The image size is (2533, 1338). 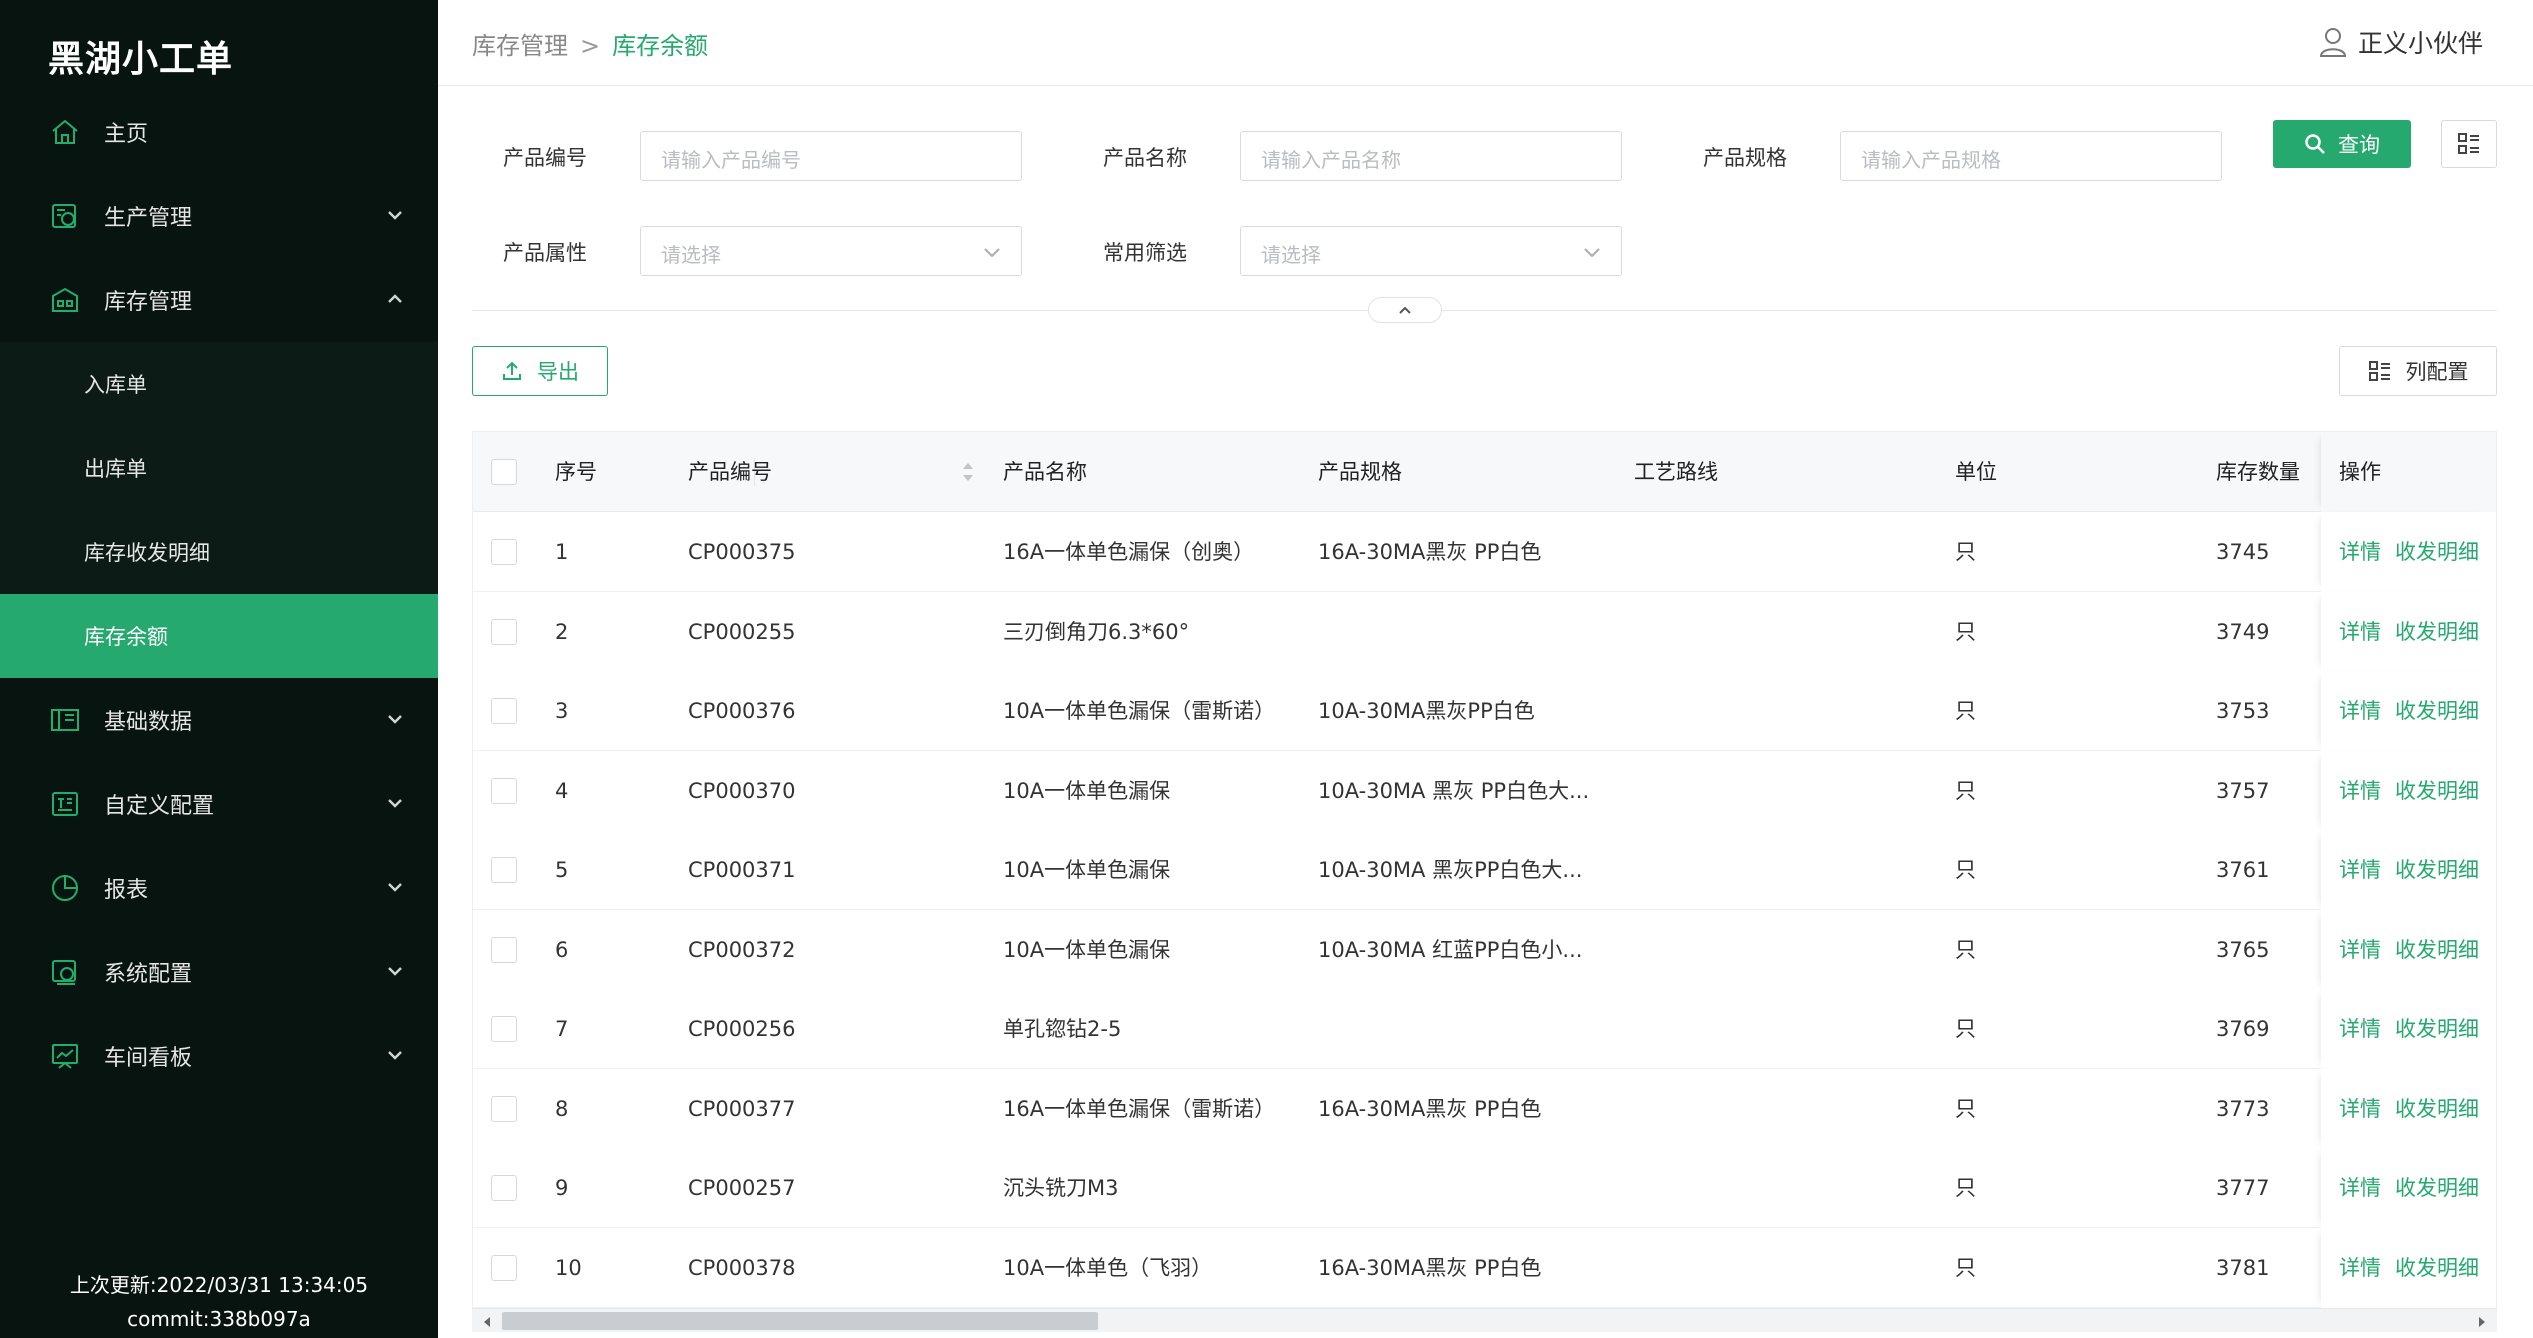 I want to click on sidebar-item-reports: 报表, so click(x=219, y=888).